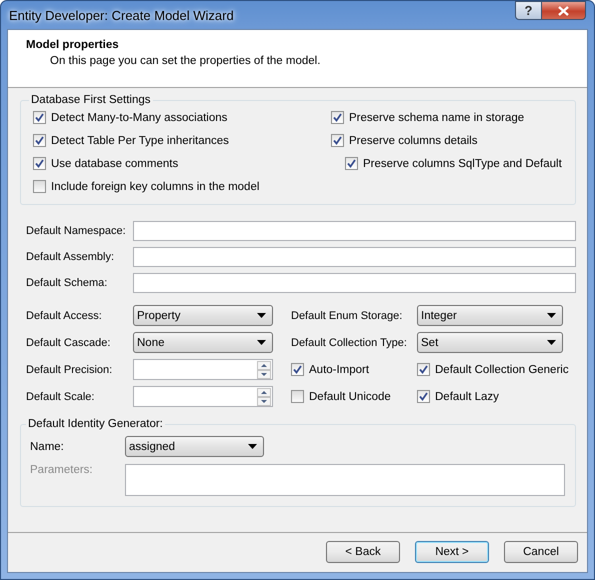 The height and width of the screenshot is (580, 595). Describe the element at coordinates (413, 140) in the screenshot. I see `checkbox-label: Preserve columns details` at that location.